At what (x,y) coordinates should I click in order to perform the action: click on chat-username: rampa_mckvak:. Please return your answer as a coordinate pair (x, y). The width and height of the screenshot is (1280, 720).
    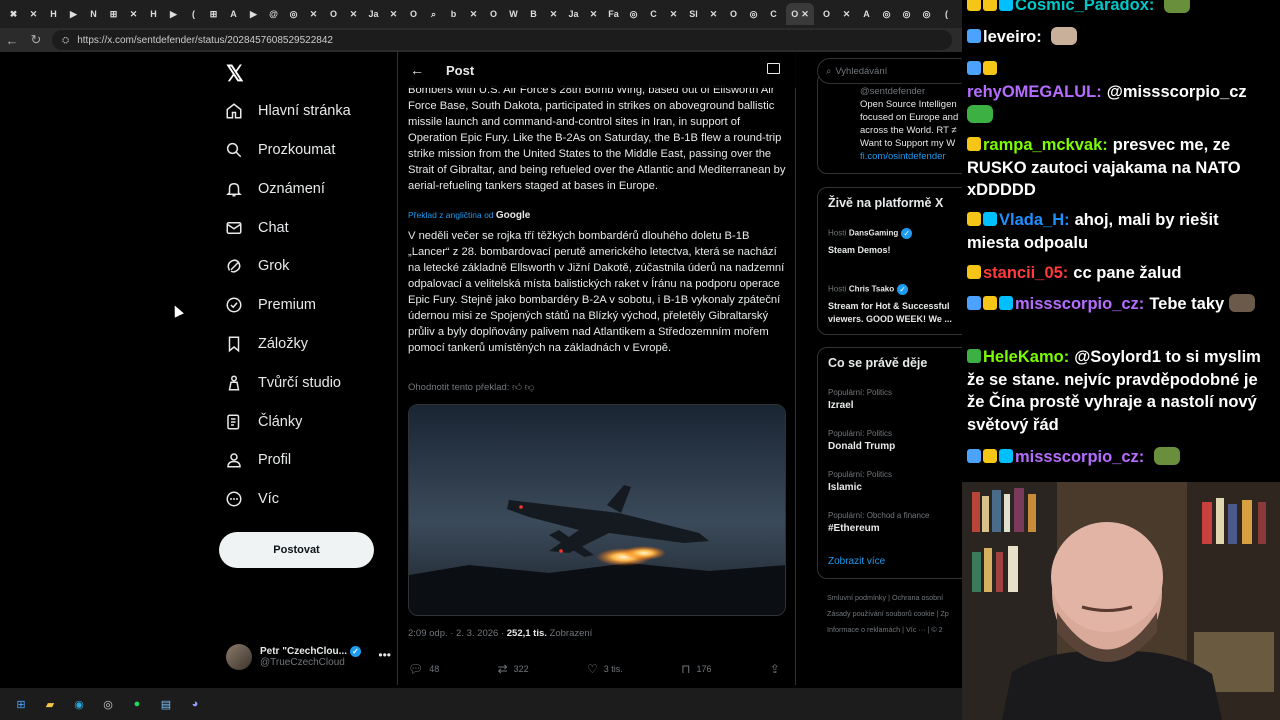
    Looking at the image, I should click on (1045, 145).